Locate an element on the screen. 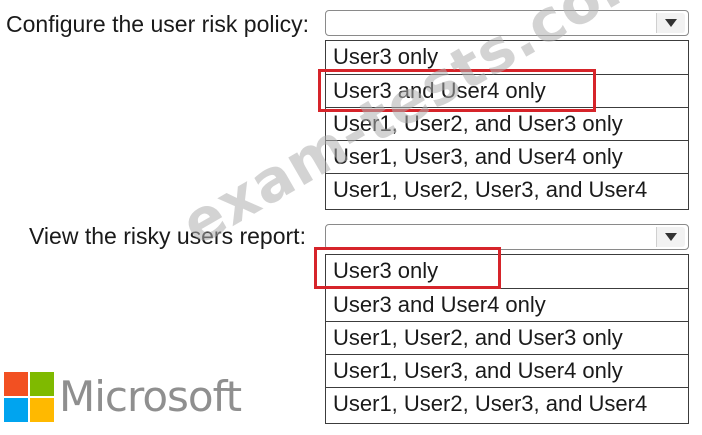  microsoft-wordmark: Microsoft is located at coordinates (150, 396).